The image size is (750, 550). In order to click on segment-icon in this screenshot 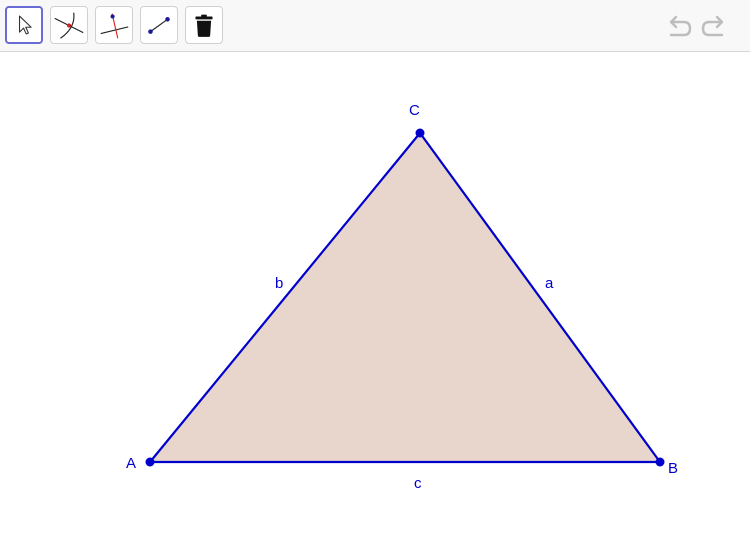, I will do `click(159, 25)`.